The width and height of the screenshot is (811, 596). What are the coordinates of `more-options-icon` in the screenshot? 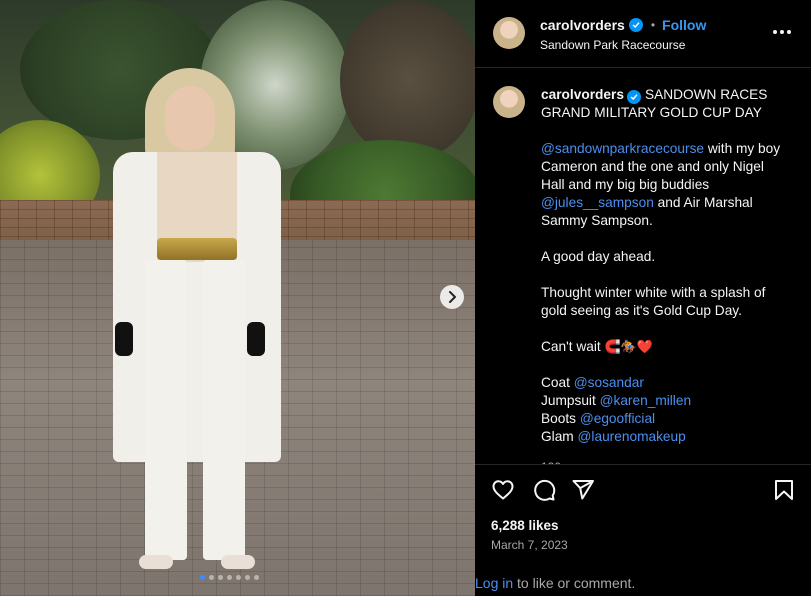 It's located at (775, 32).